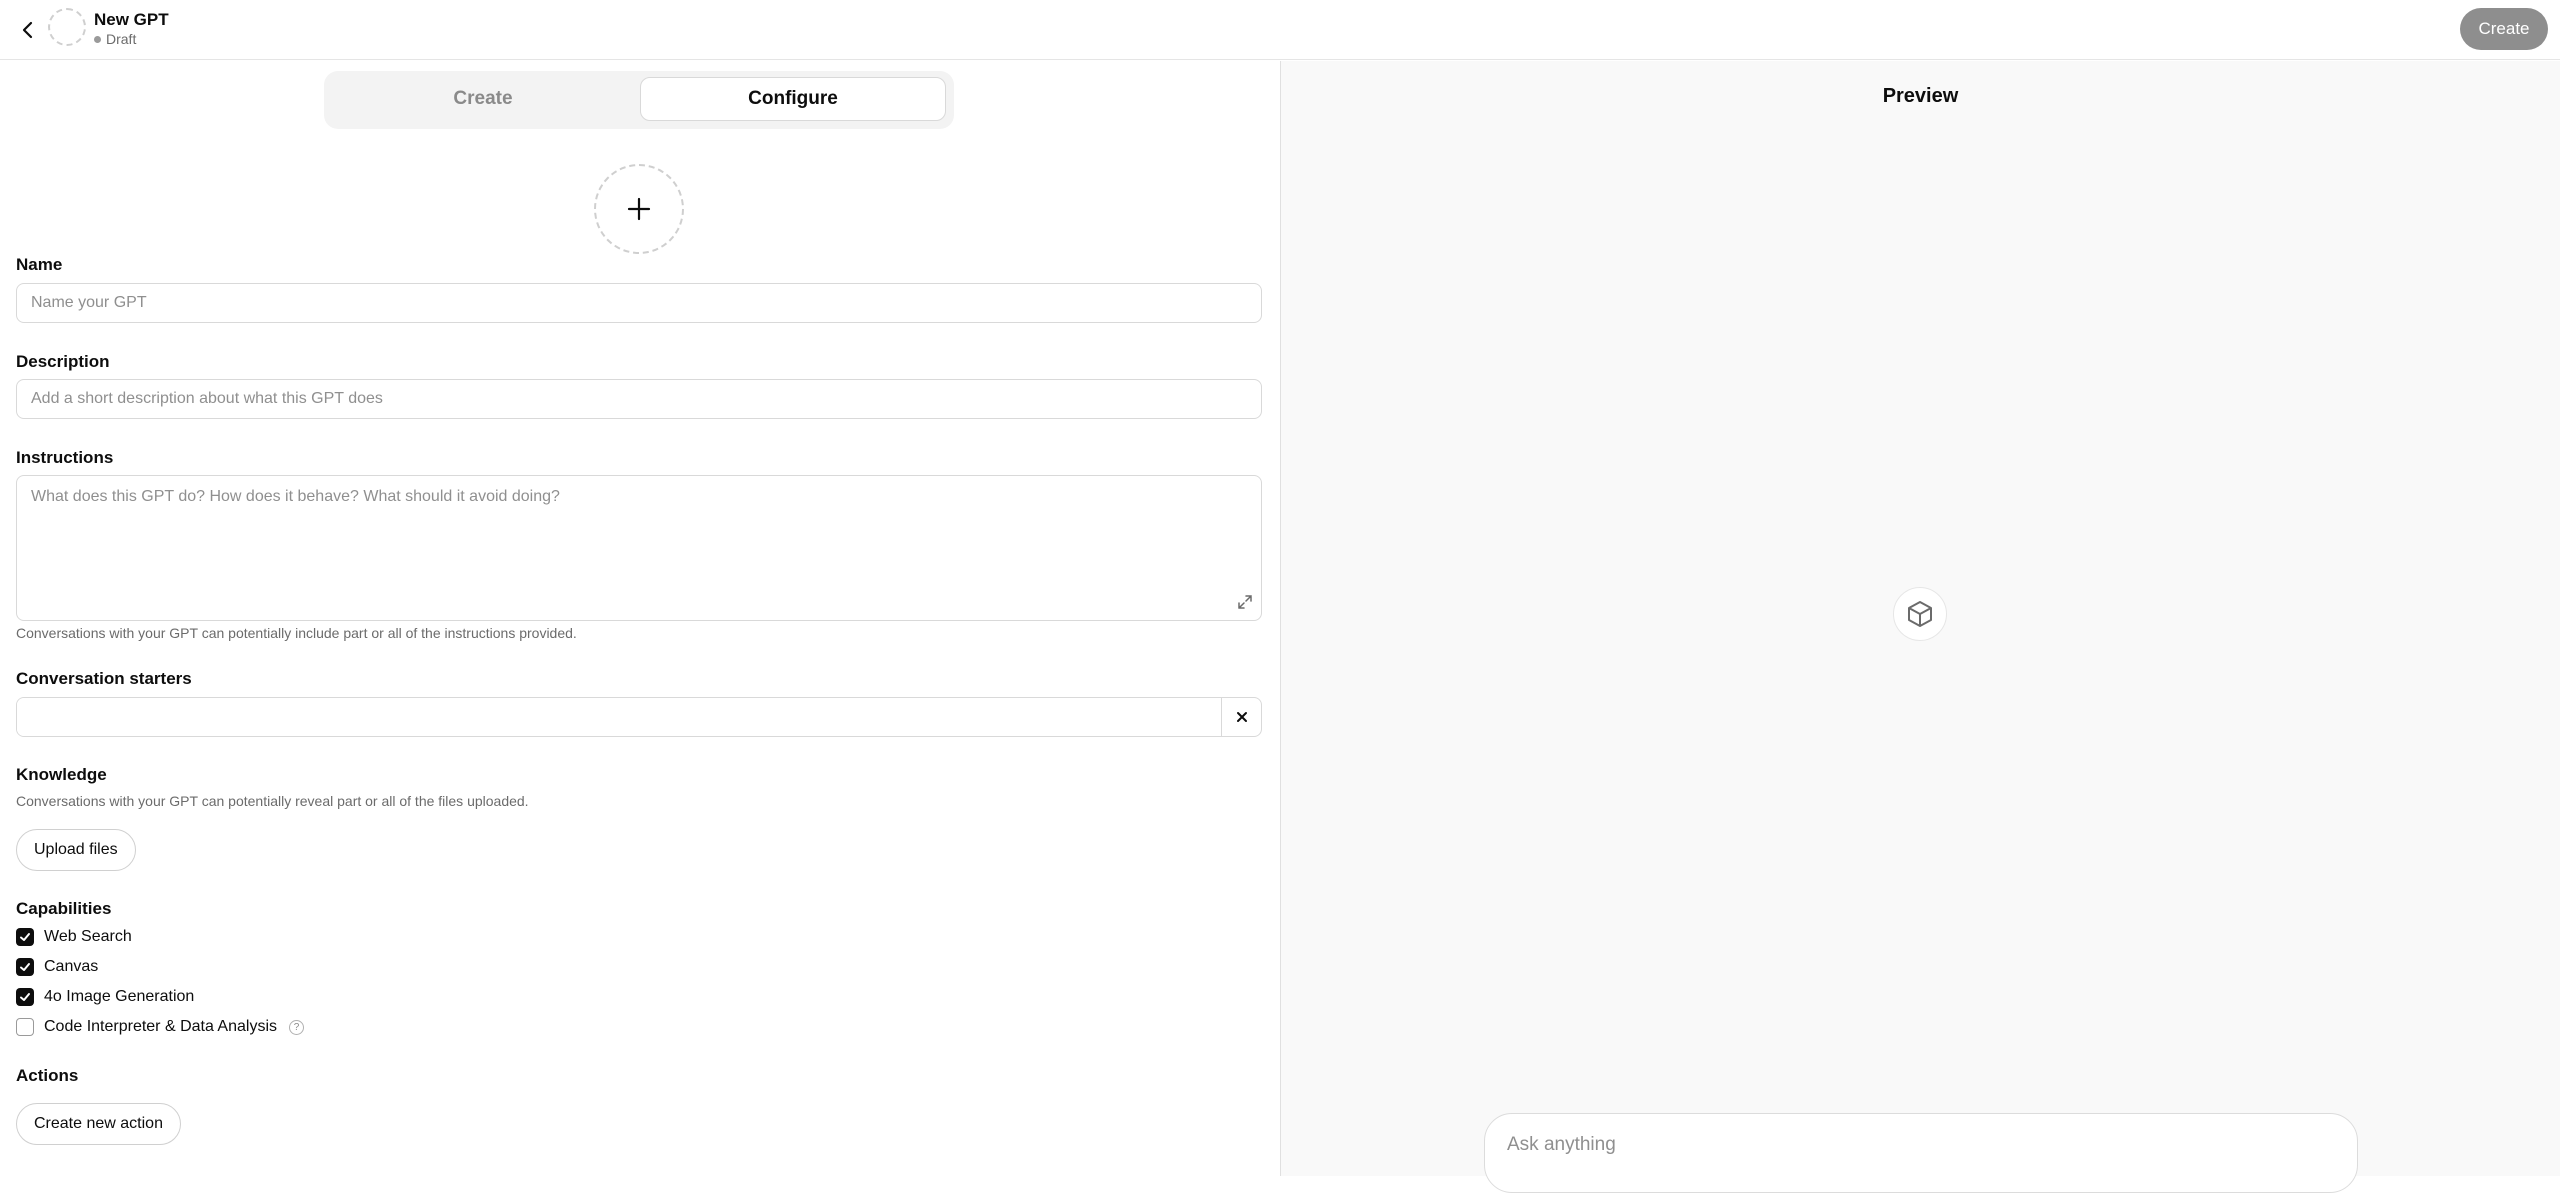 The image size is (2560, 1193). What do you see at coordinates (98, 1124) in the screenshot?
I see `create-new-action-button: Create new action` at bounding box center [98, 1124].